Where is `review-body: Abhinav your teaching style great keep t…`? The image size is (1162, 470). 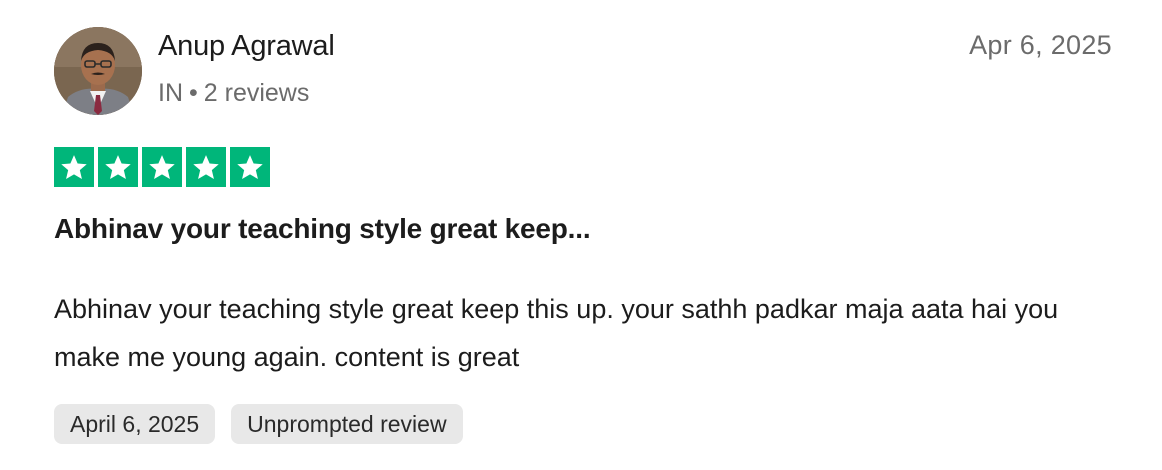 review-body: Abhinav your teaching style great keep t… is located at coordinates (556, 333).